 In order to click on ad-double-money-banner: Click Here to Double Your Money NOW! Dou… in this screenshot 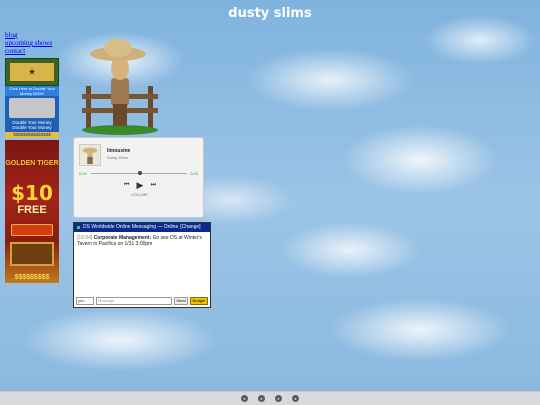, I will do `click(32, 112)`.